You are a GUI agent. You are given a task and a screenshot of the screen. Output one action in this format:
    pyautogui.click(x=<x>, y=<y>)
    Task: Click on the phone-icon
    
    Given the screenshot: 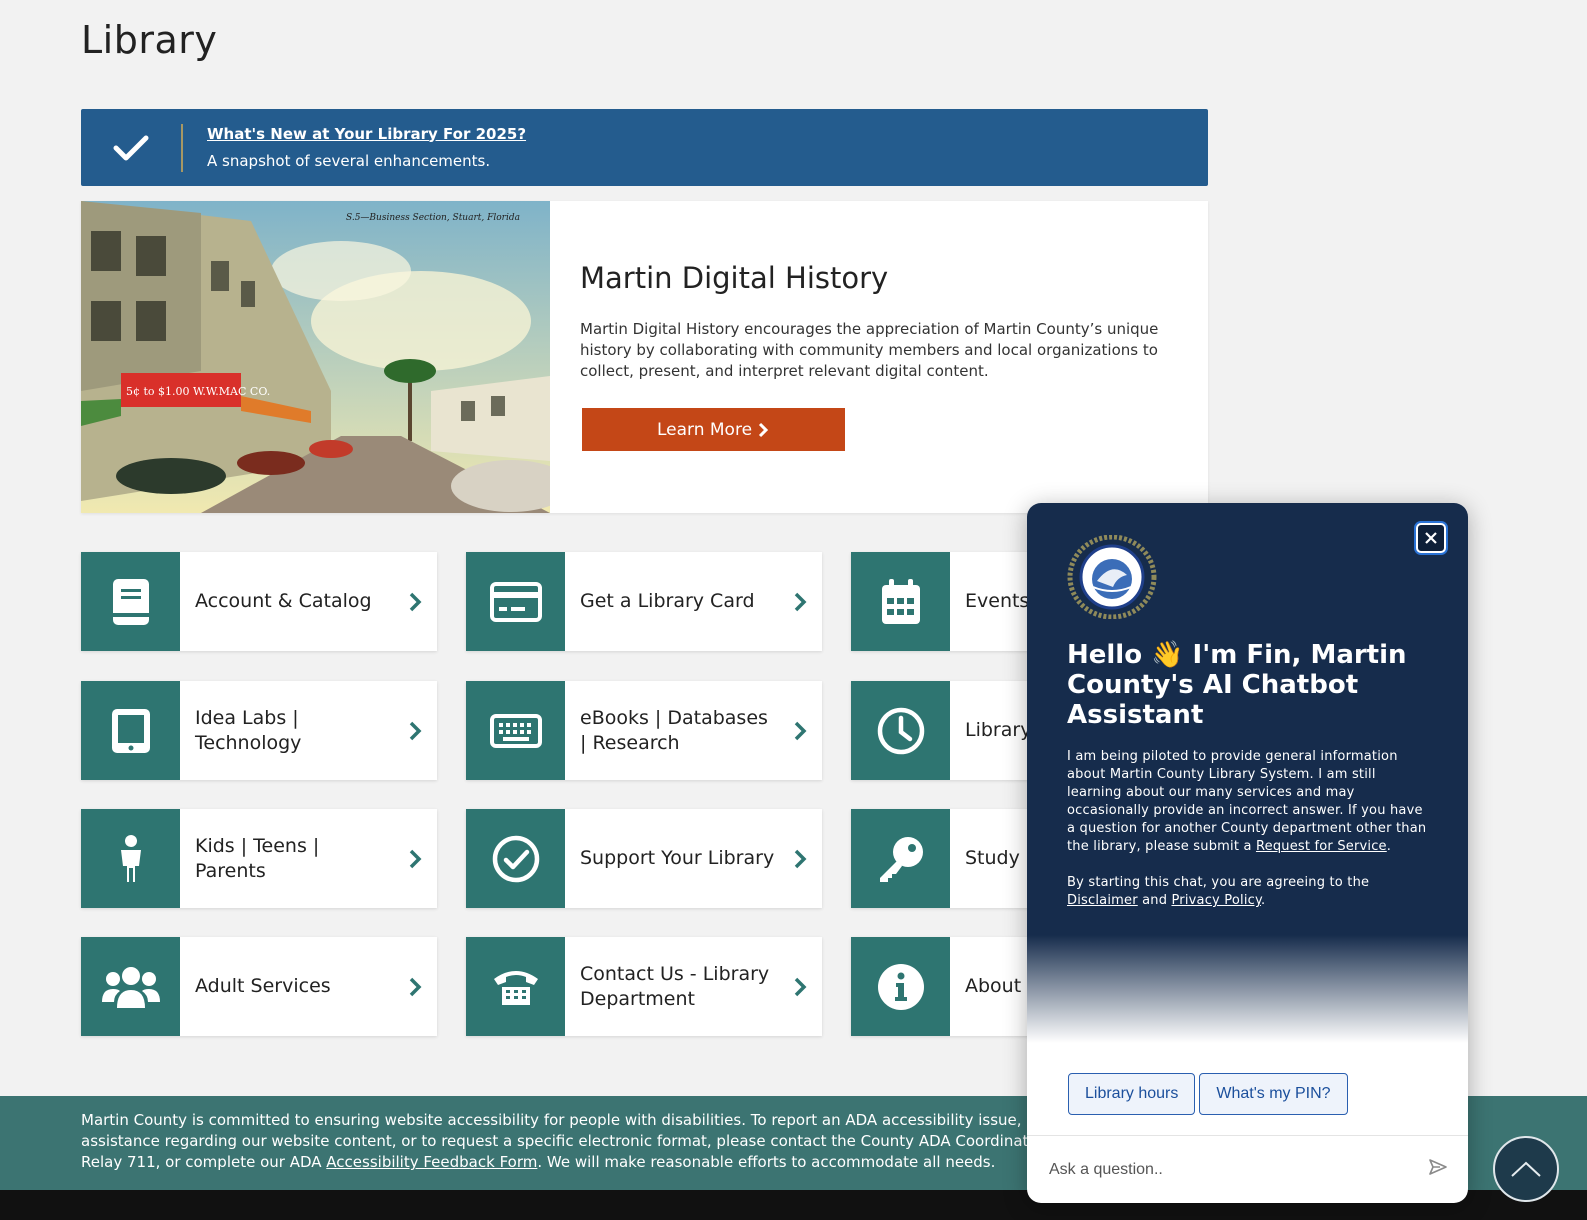 What is the action you would take?
    pyautogui.click(x=515, y=986)
    